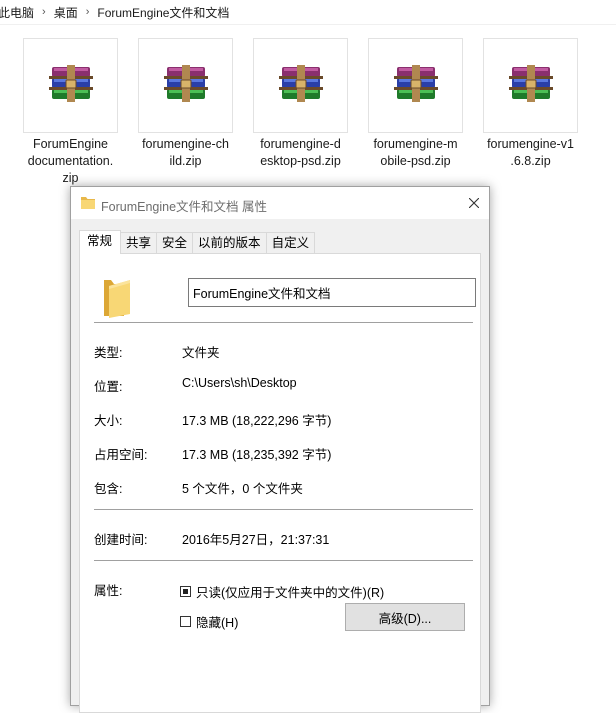 This screenshot has height=713, width=616. What do you see at coordinates (530, 144) in the screenshot?
I see `file-name-line: forumengine-v1` at bounding box center [530, 144].